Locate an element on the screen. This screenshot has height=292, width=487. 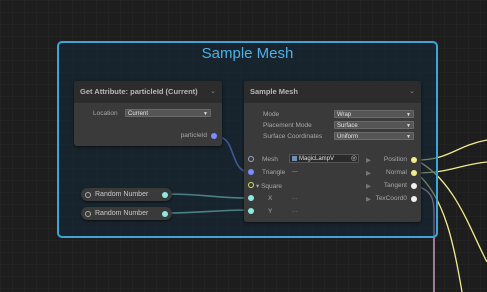
normal-output-port is located at coordinates (414, 173).